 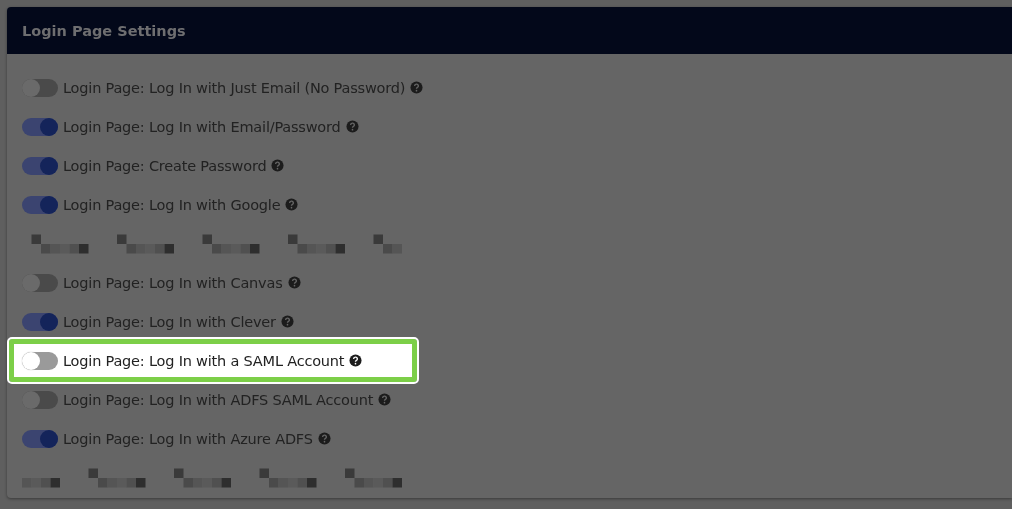 I want to click on setting-label: Login Page: Create Password, so click(x=165, y=165).